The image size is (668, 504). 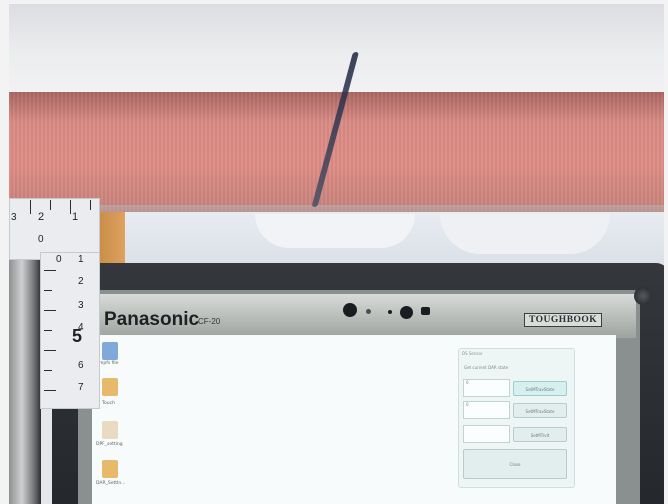 What do you see at coordinates (110, 430) in the screenshot?
I see `file-icon` at bounding box center [110, 430].